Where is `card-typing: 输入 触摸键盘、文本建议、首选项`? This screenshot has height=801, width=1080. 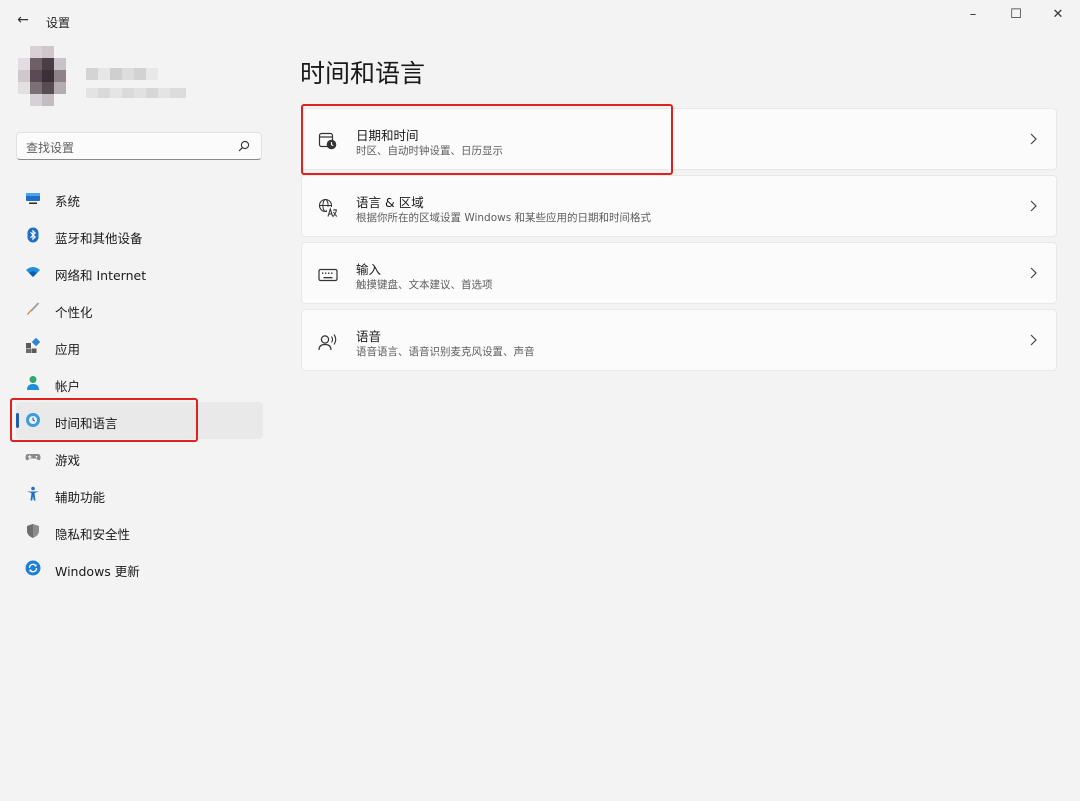 card-typing: 输入 触摸键盘、文本建议、首选项 is located at coordinates (679, 273).